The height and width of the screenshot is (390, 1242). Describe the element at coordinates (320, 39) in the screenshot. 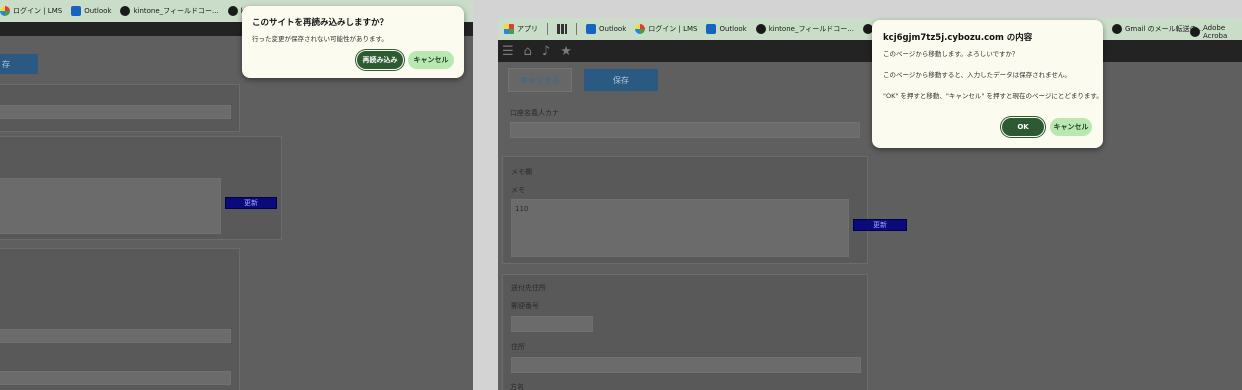

I see `dialog-message: 行った変更が保存されない可能性があります。` at that location.